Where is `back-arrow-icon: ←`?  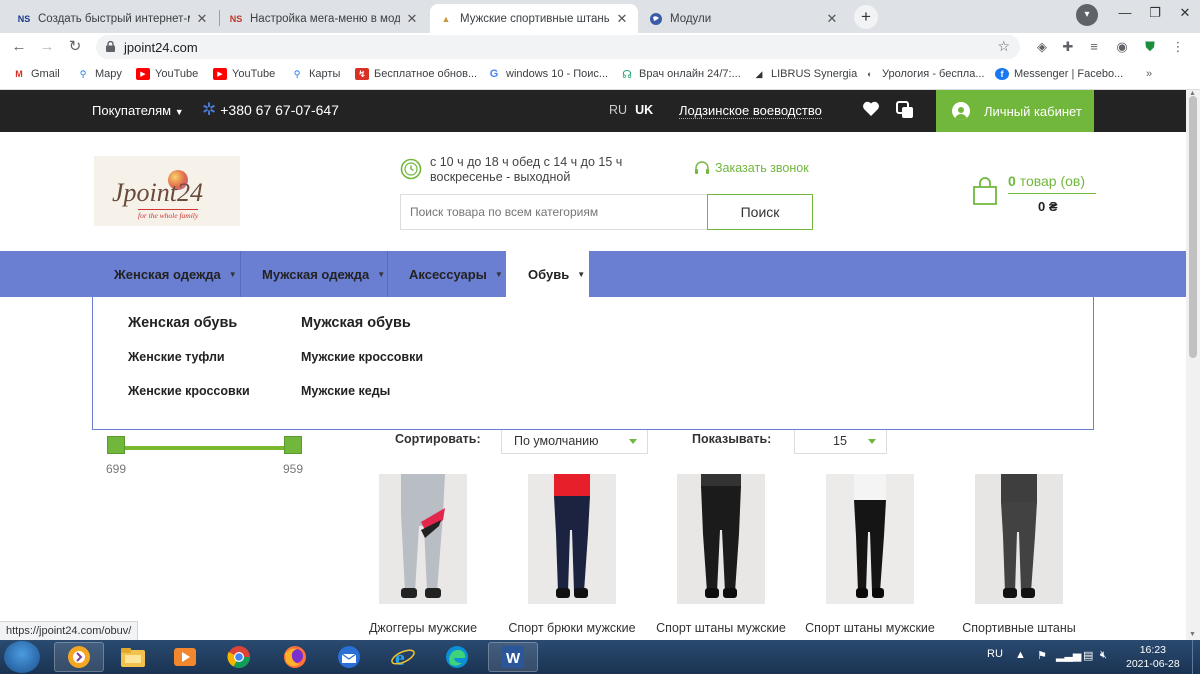
back-arrow-icon: ← is located at coordinates (19, 47).